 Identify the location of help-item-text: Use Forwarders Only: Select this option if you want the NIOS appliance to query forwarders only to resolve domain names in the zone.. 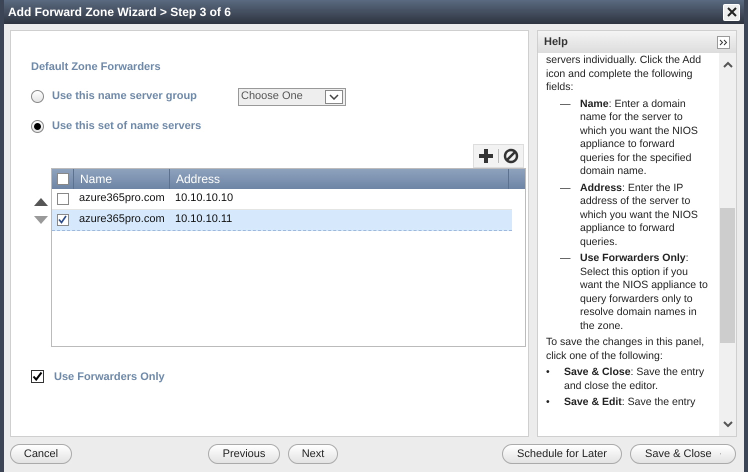
(644, 292).